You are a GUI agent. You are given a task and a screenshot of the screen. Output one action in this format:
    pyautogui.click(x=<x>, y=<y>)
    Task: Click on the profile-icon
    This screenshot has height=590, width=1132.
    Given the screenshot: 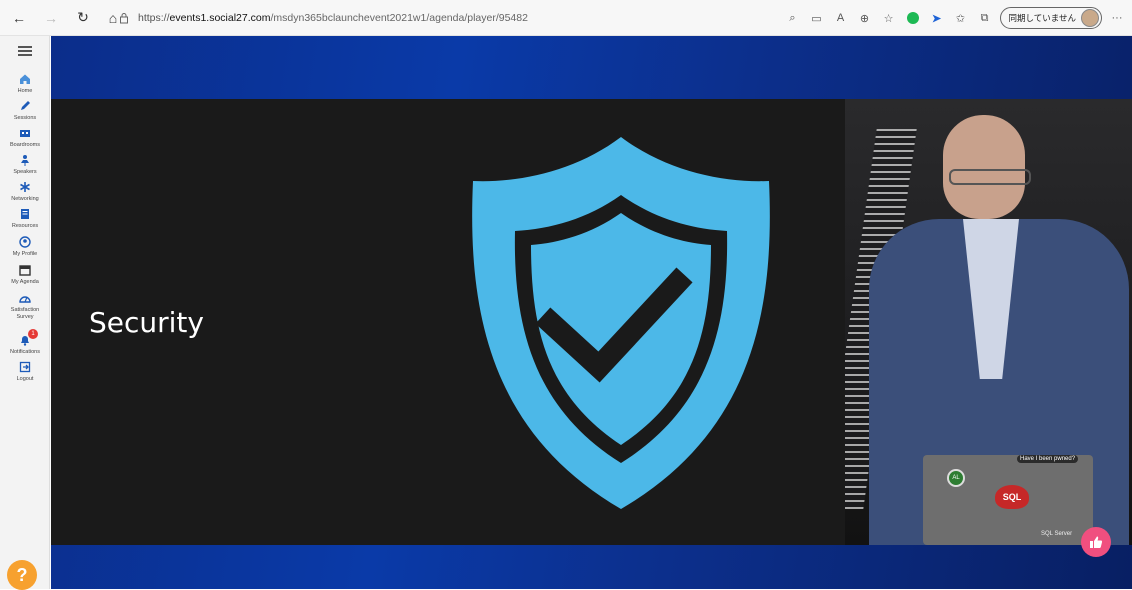 What is the action you would take?
    pyautogui.click(x=25, y=242)
    